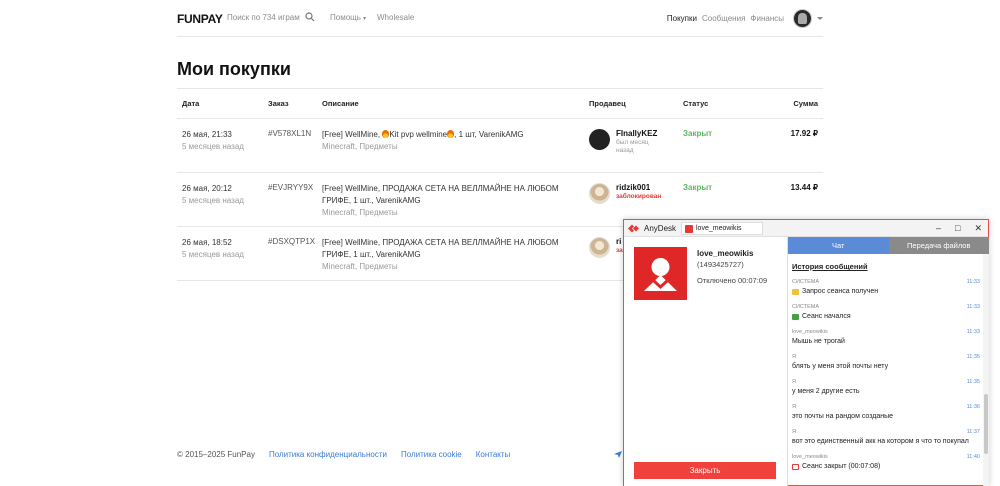  What do you see at coordinates (886, 291) in the screenshot?
I see `message-body: Запрос сеанса получен` at bounding box center [886, 291].